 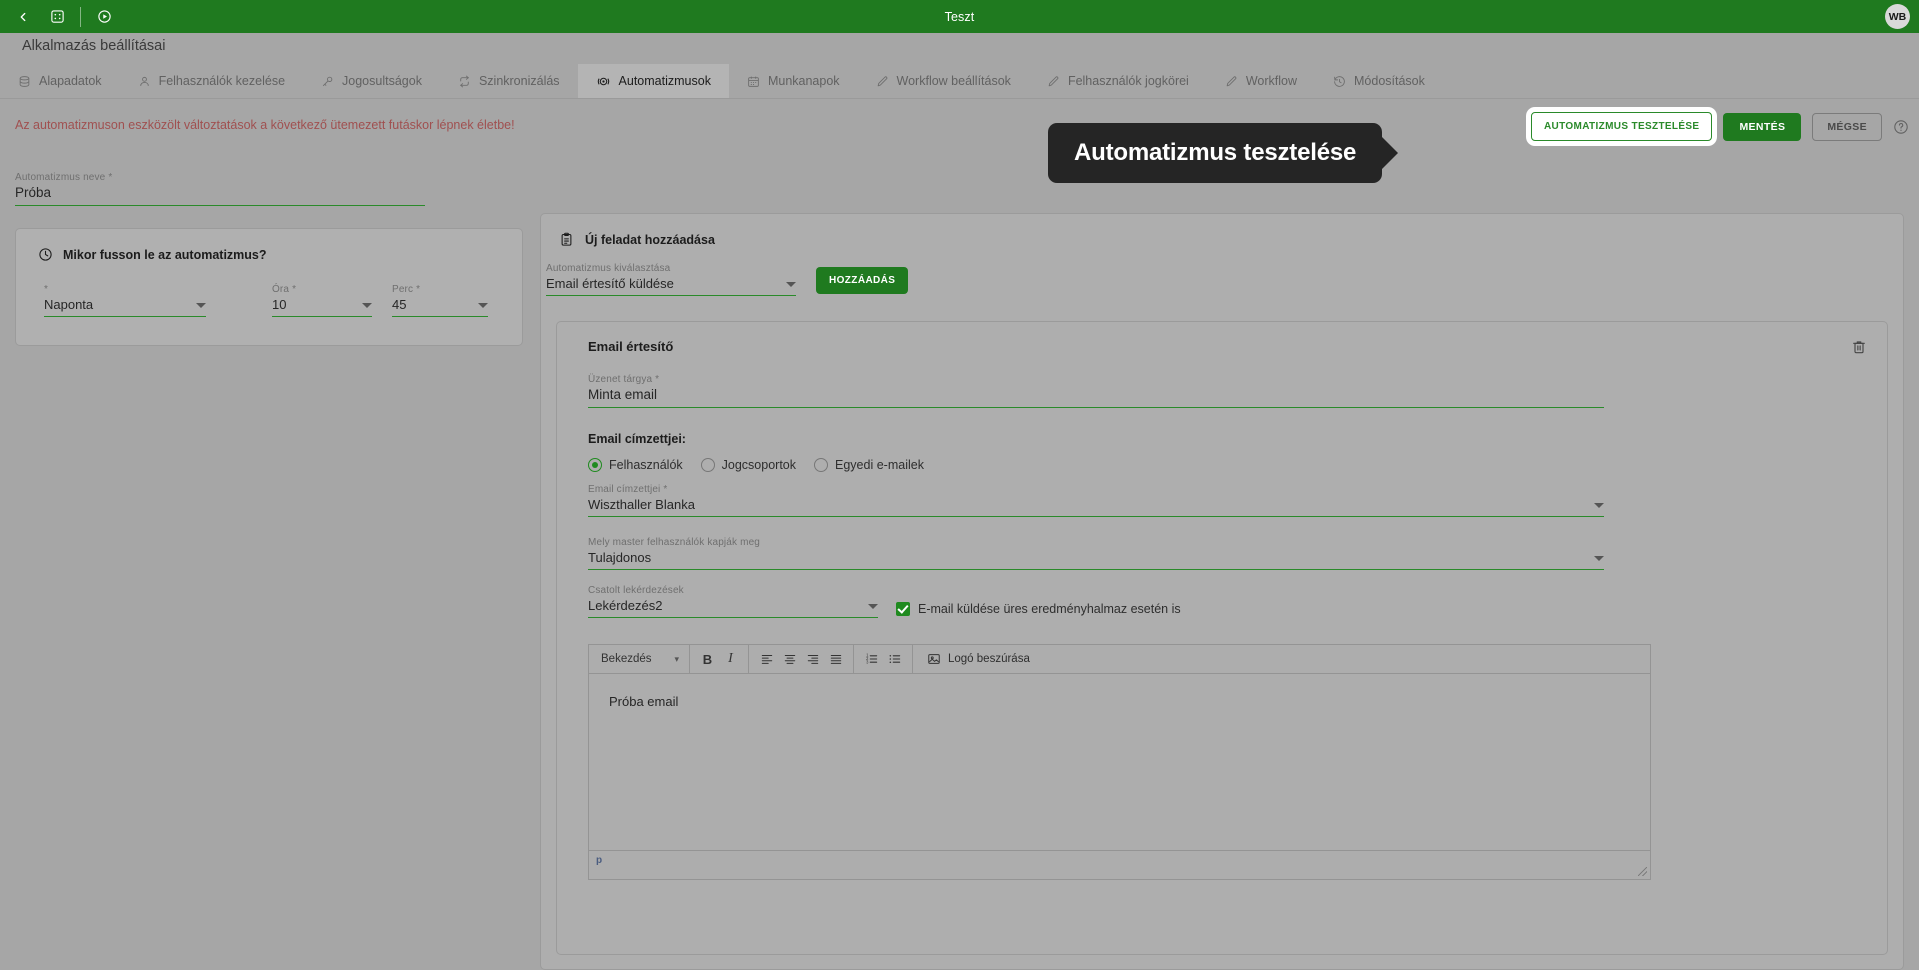 What do you see at coordinates (1859, 347) in the screenshot?
I see `trash-icon` at bounding box center [1859, 347].